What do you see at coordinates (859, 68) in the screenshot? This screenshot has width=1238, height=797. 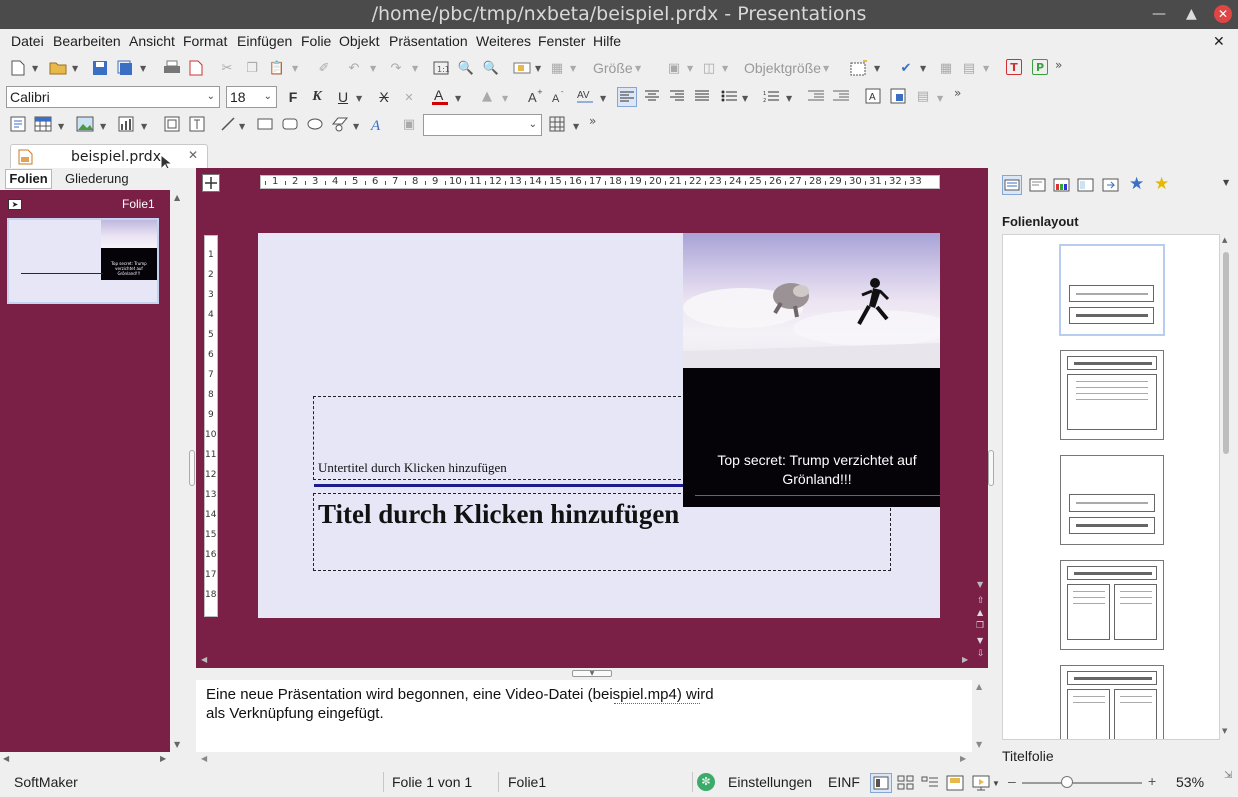 I see `insert-textframe-icon` at bounding box center [859, 68].